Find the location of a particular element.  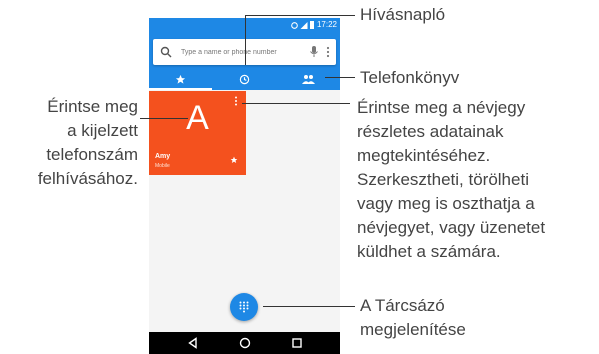

mic-icon is located at coordinates (314, 52).